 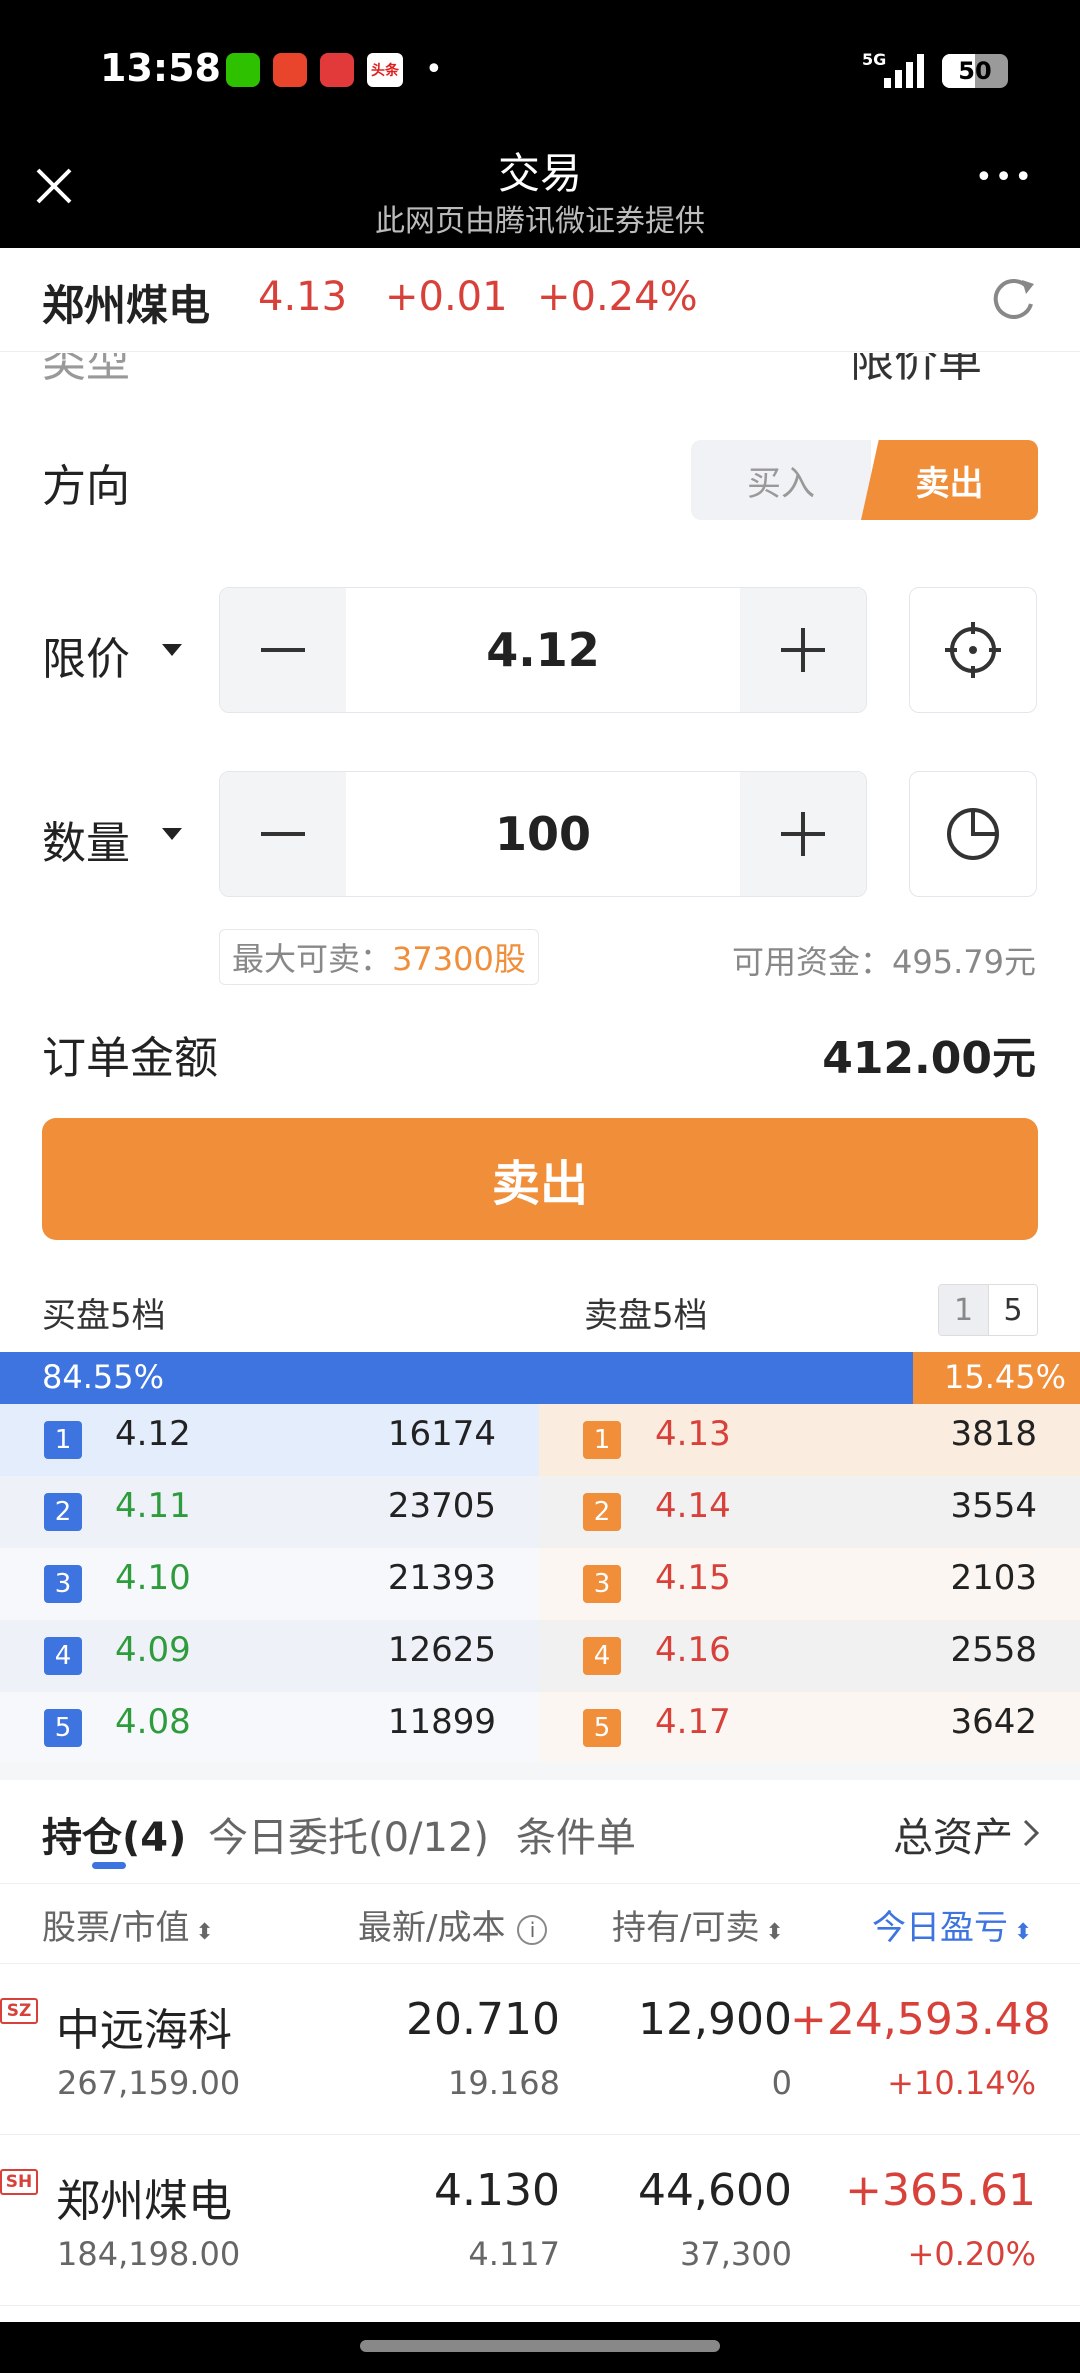 I want to click on bid-level-row: 5 4.08 11899, so click(x=269, y=1728).